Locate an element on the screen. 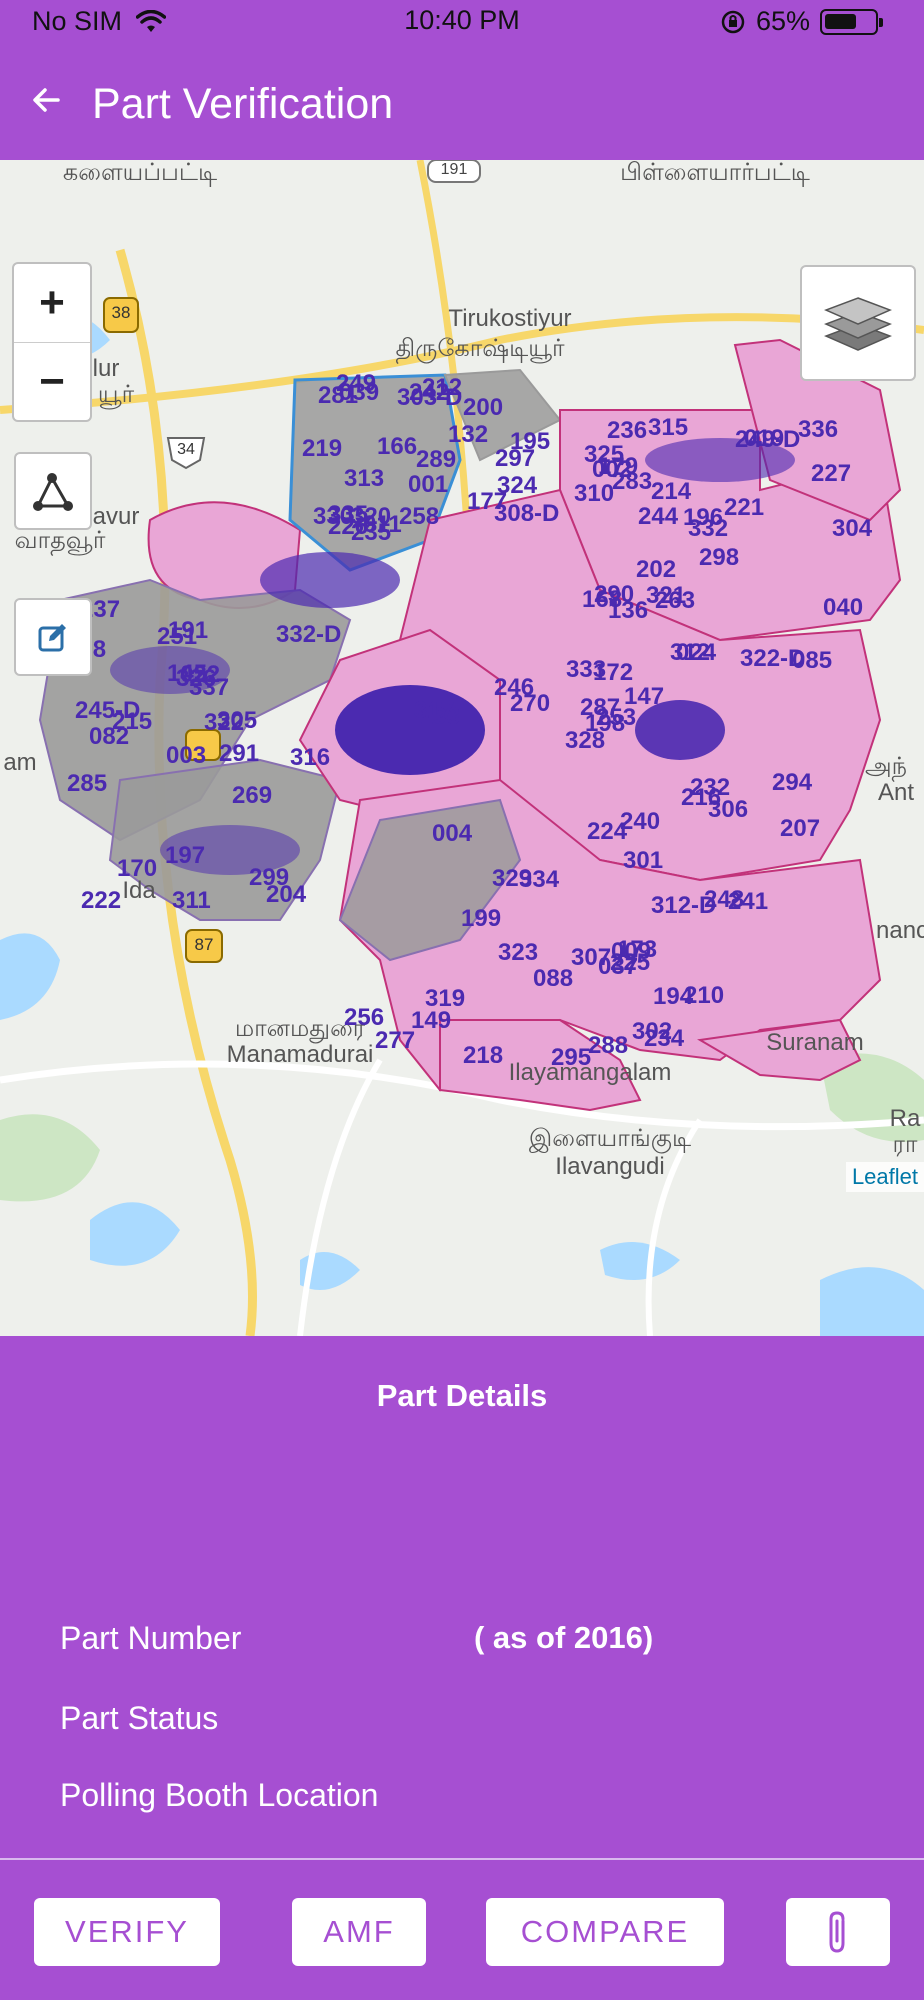 This screenshot has height=2000, width=924. part-number-label: 269 is located at coordinates (252, 796).